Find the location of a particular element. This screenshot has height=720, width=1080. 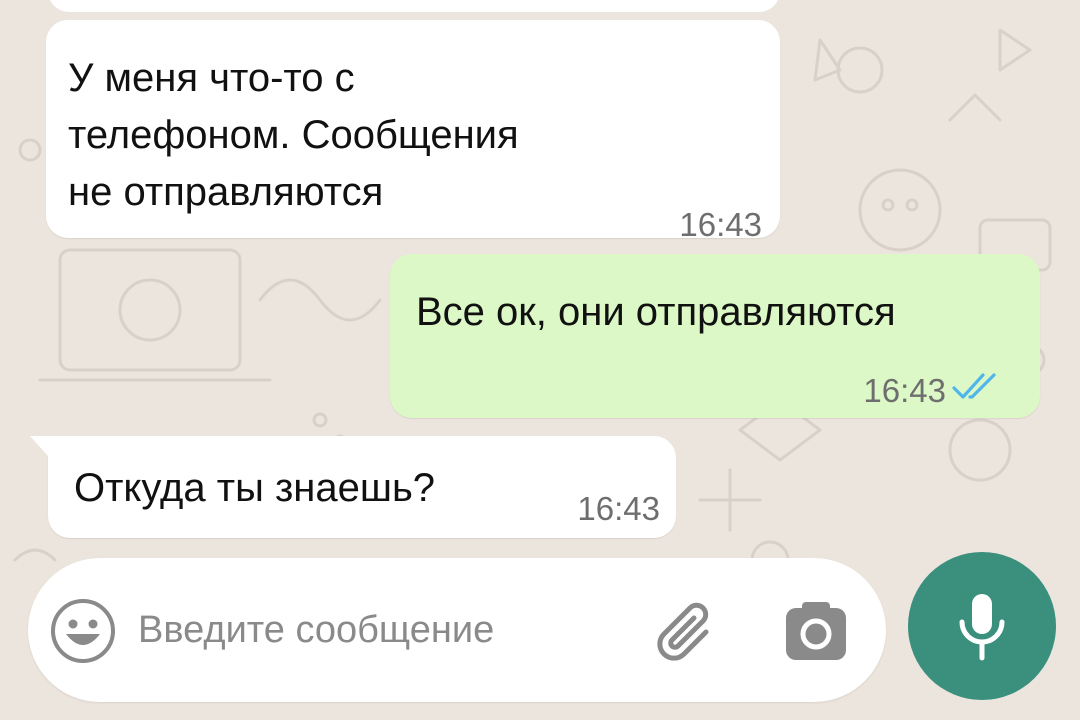

incoming-message-bubble: Откуда ты знаешь? 16:43 is located at coordinates (353, 487).